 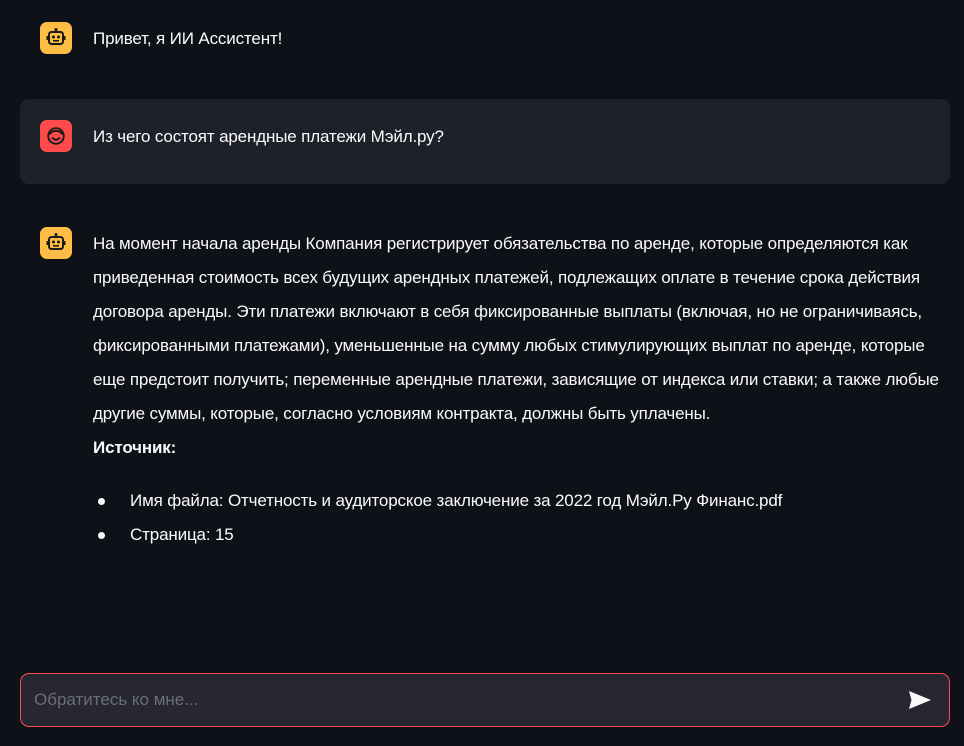 I want to click on chat-input-container, so click(x=485, y=700).